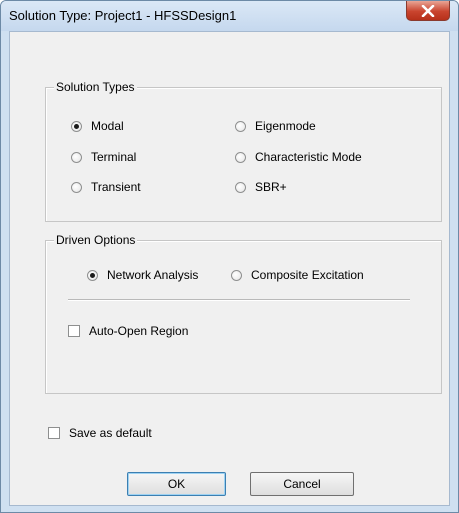 The width and height of the screenshot is (459, 513). Describe the element at coordinates (96, 240) in the screenshot. I see `driven-options-label: Driven Options` at that location.